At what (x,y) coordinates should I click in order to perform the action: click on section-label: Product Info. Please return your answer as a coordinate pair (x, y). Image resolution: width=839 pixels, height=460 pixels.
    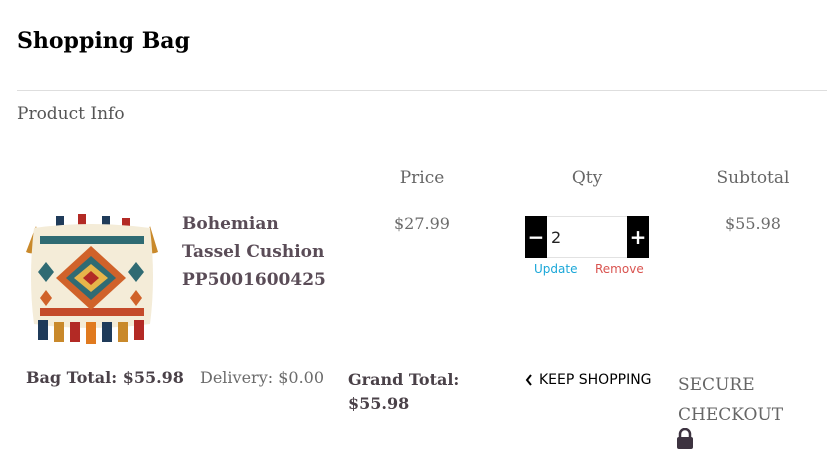
    Looking at the image, I should click on (71, 114).